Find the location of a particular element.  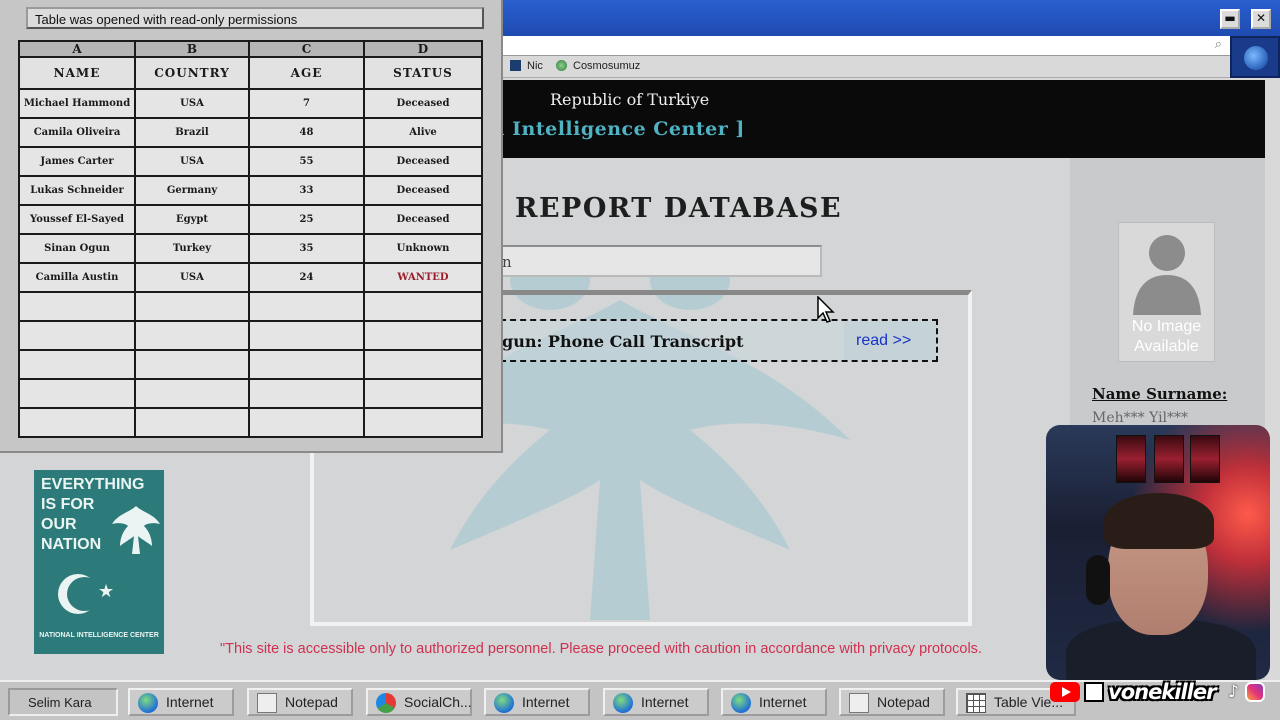

table-cell: Lukas Schneider is located at coordinates (77, 190).